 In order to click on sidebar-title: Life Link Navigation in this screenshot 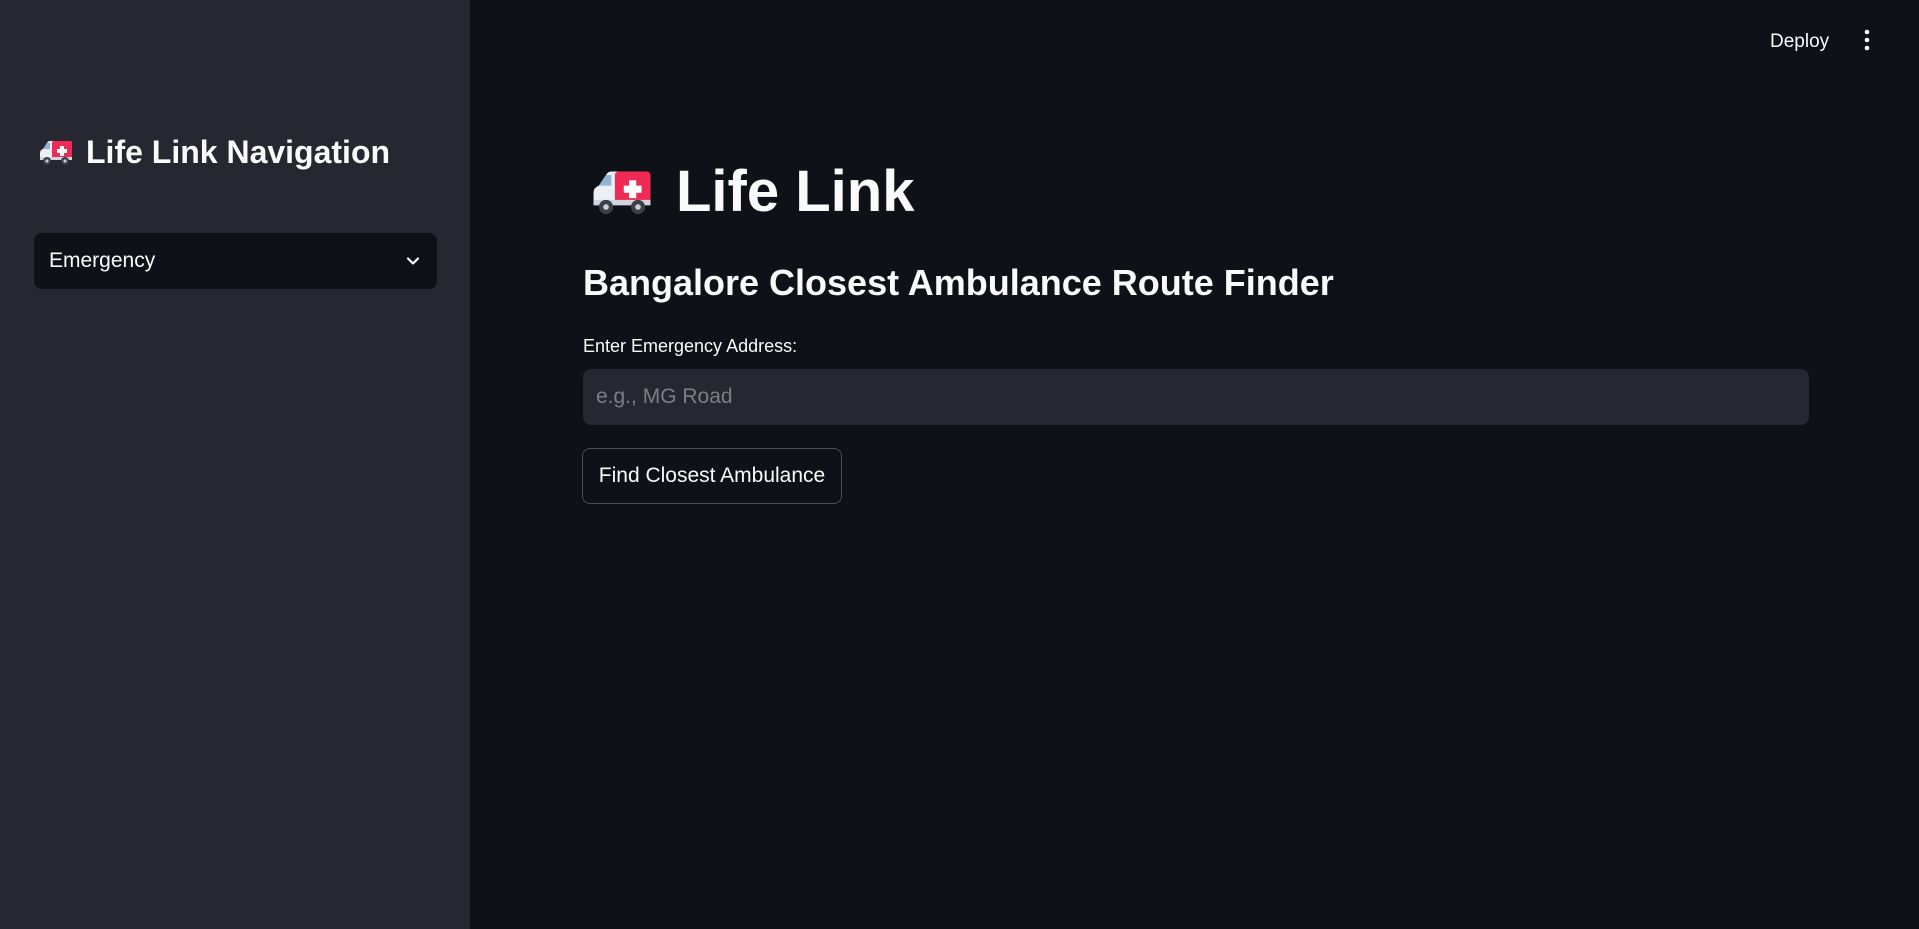, I will do `click(214, 152)`.